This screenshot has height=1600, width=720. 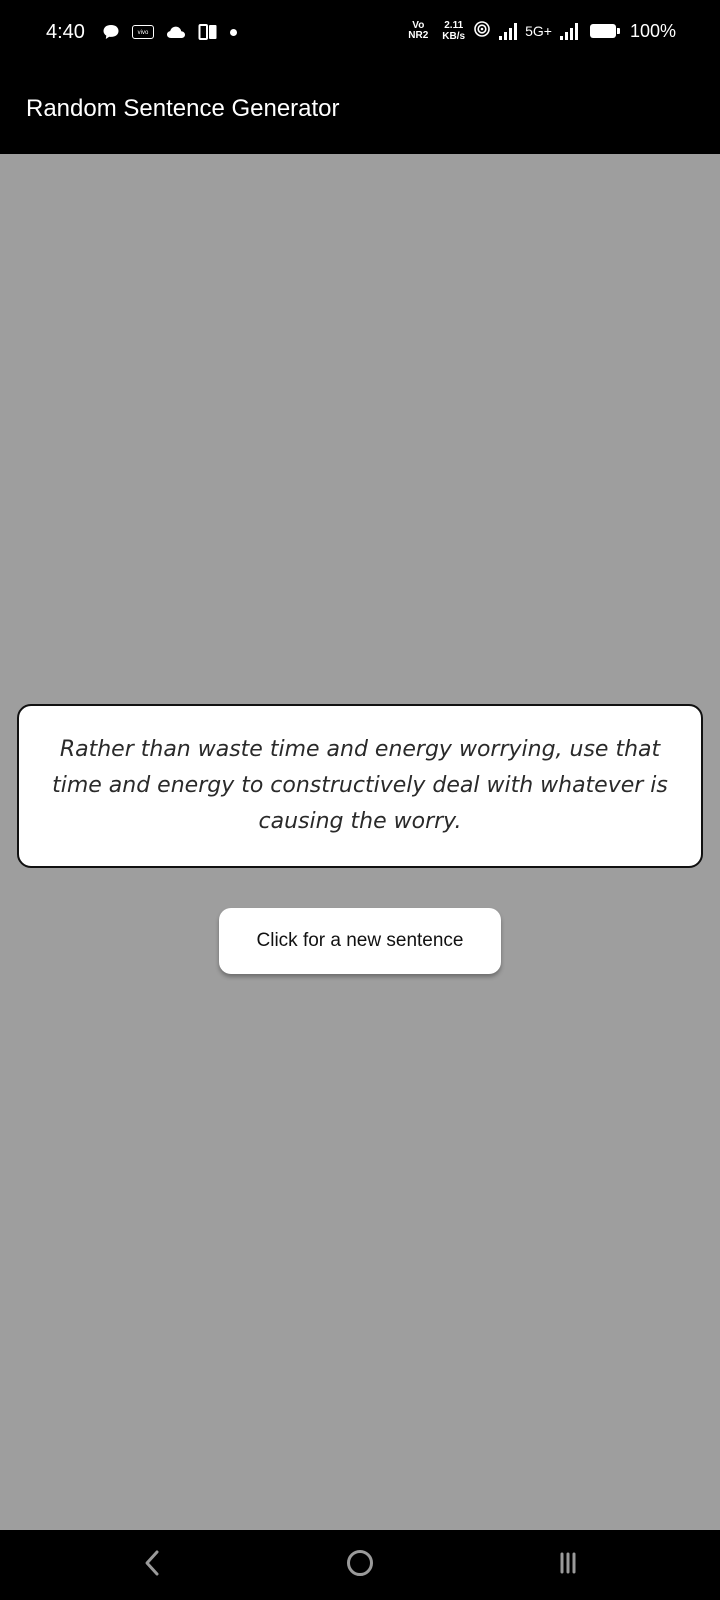 What do you see at coordinates (454, 25) in the screenshot?
I see `net-speed-value: 2.11` at bounding box center [454, 25].